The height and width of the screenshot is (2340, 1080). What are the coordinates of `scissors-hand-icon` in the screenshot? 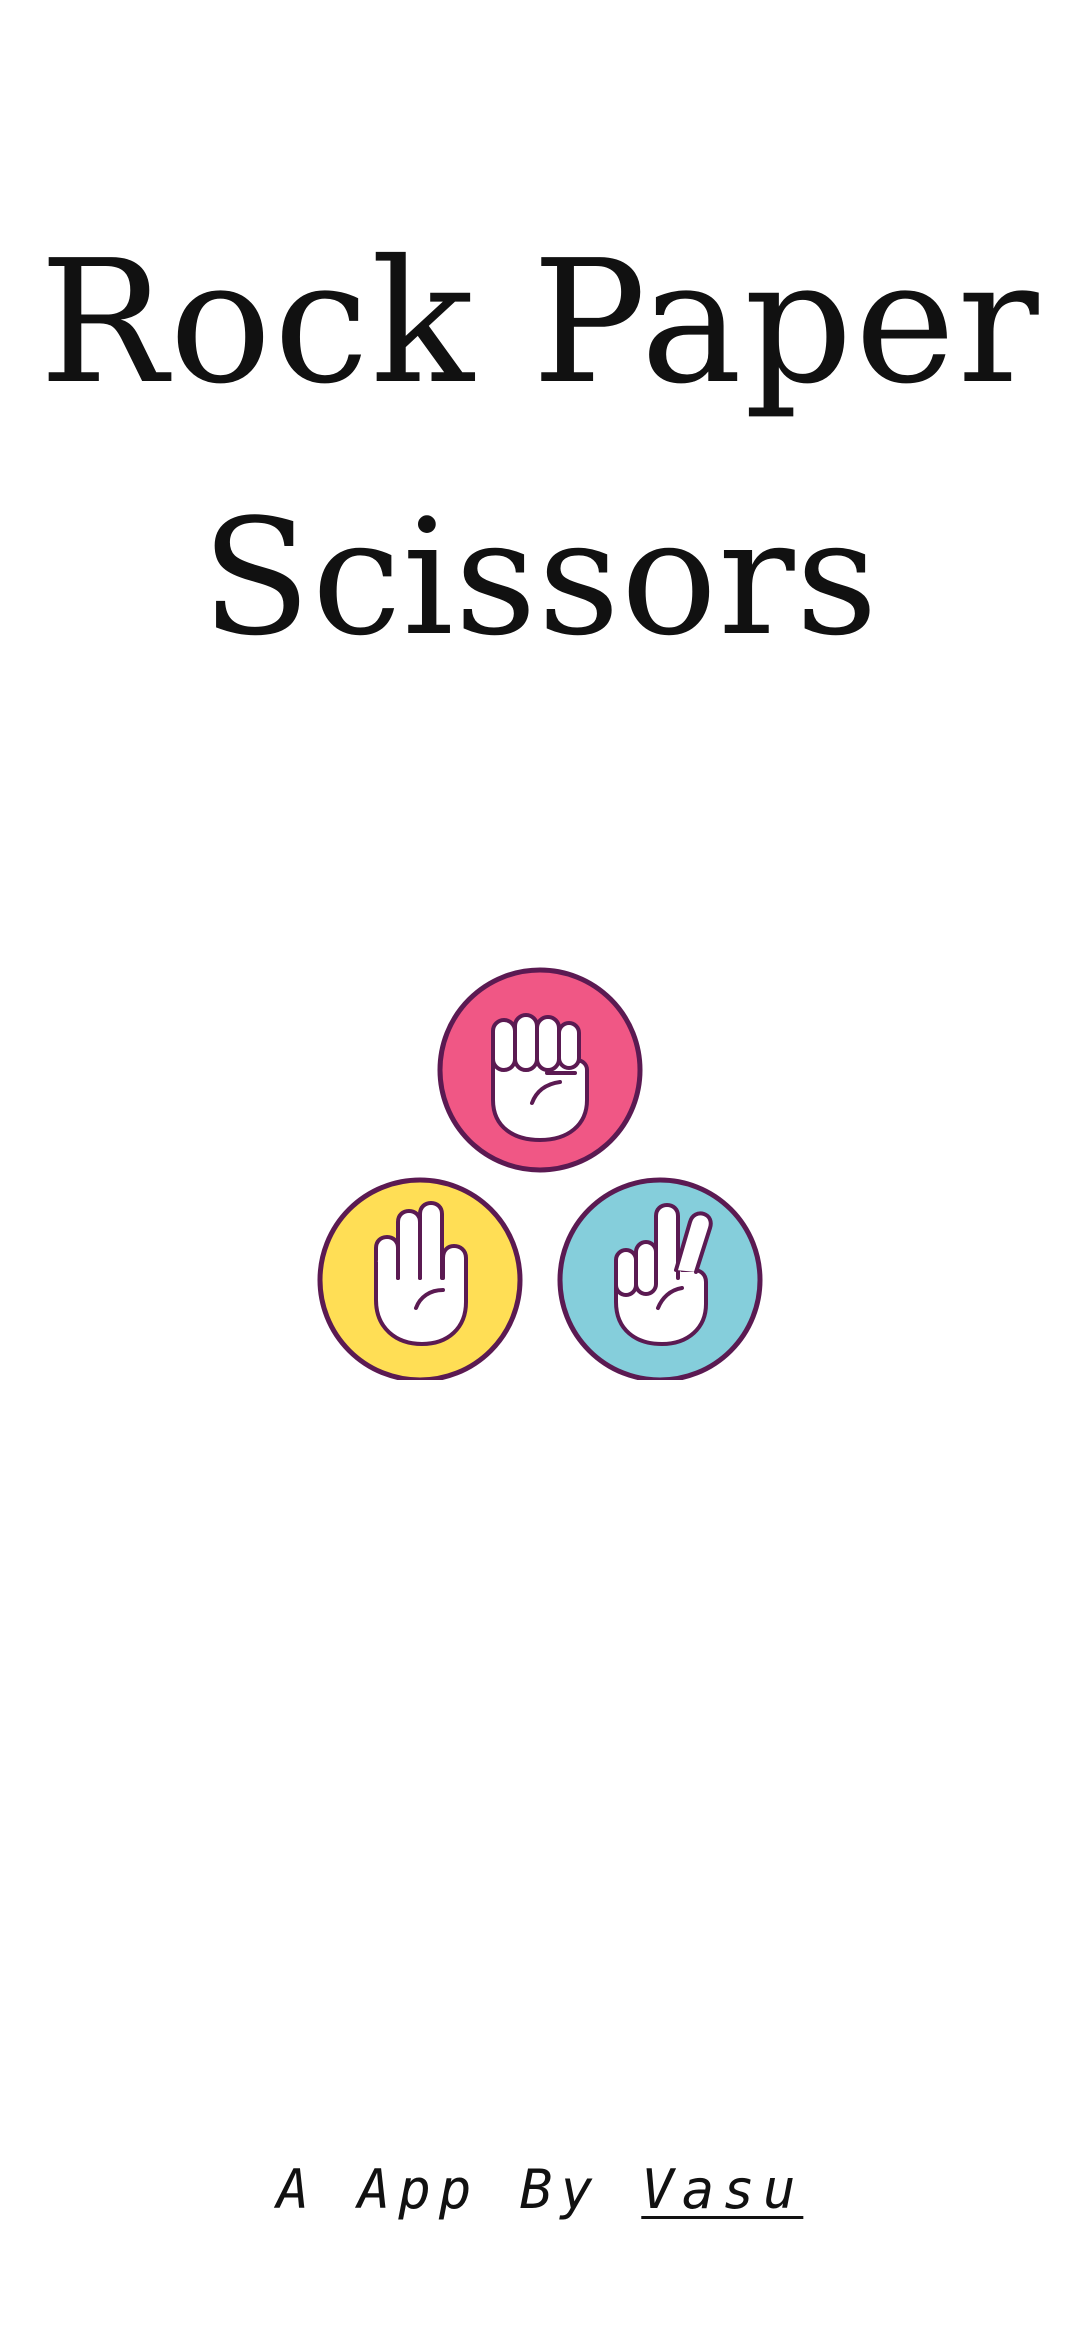 It's located at (660, 1278).